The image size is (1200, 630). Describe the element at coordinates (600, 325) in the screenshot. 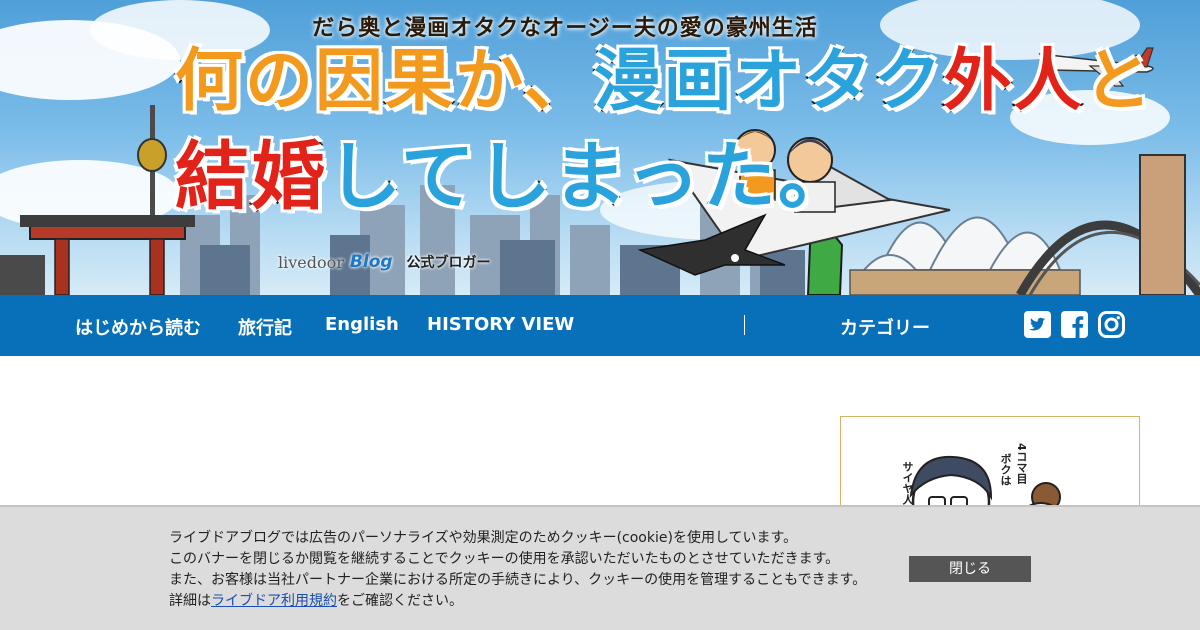

I see `main-nav: はじめから読む 旅行記 English HISTORY VIEW カテゴリー` at that location.